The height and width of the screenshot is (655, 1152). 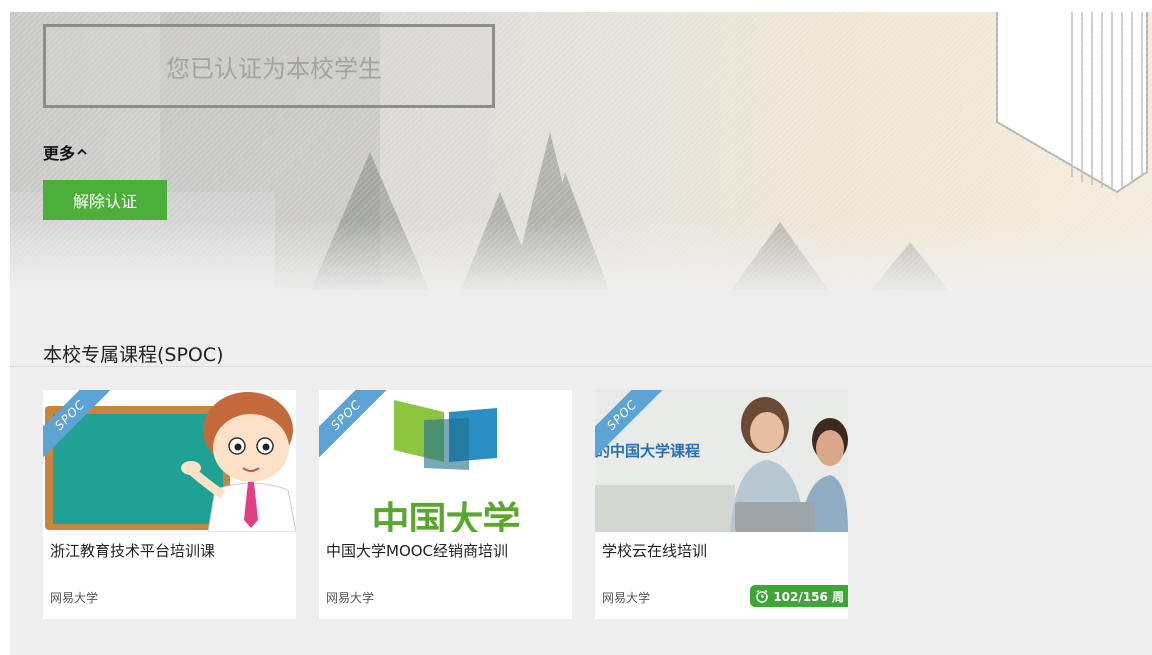 What do you see at coordinates (581, 255) in the screenshot?
I see `banner-fade` at bounding box center [581, 255].